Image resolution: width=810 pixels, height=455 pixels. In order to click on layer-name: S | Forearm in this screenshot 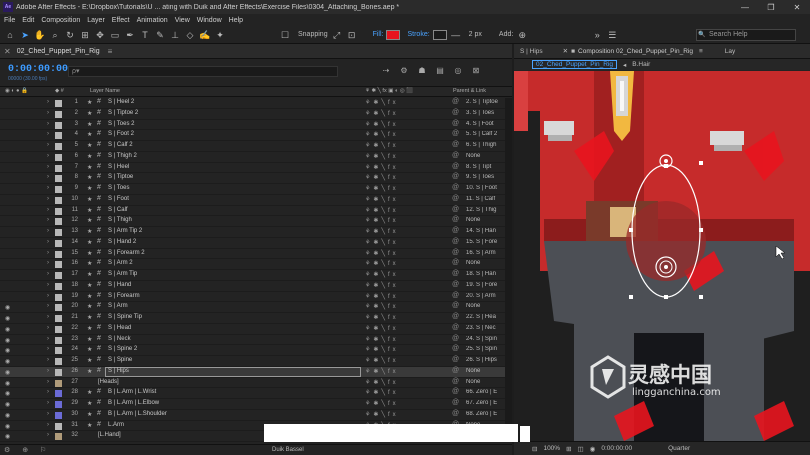, I will do `click(124, 296)`.